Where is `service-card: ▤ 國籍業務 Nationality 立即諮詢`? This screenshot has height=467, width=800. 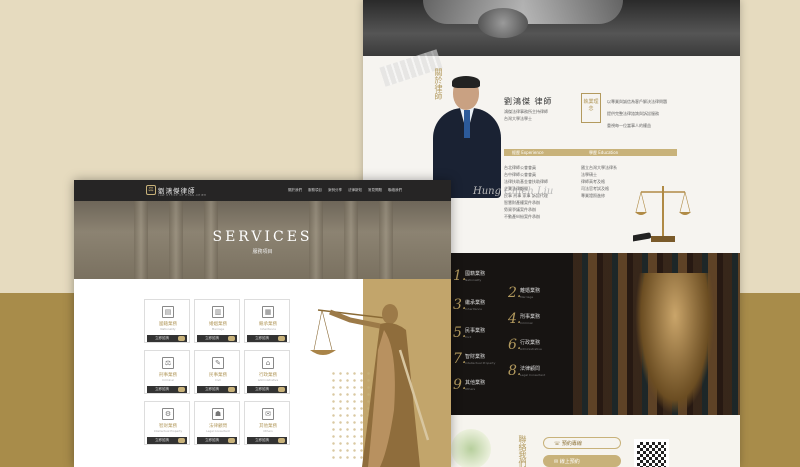 service-card: ▤ 國籍業務 Nationality 立即諮詢 is located at coordinates (167, 321).